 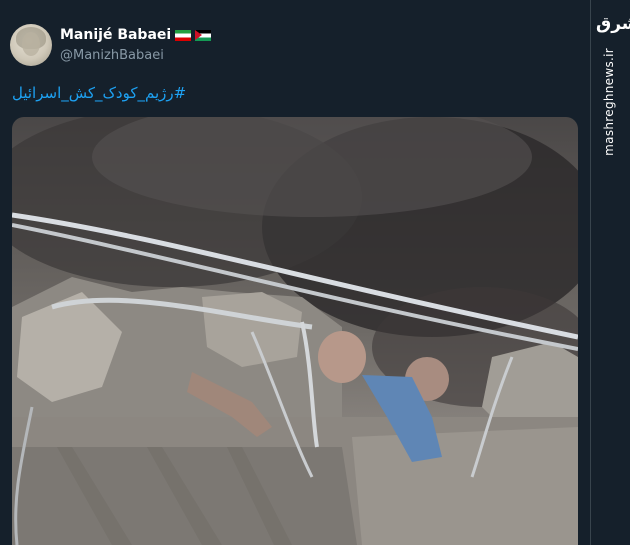 I want to click on avatar-face-shape, so click(x=31, y=44).